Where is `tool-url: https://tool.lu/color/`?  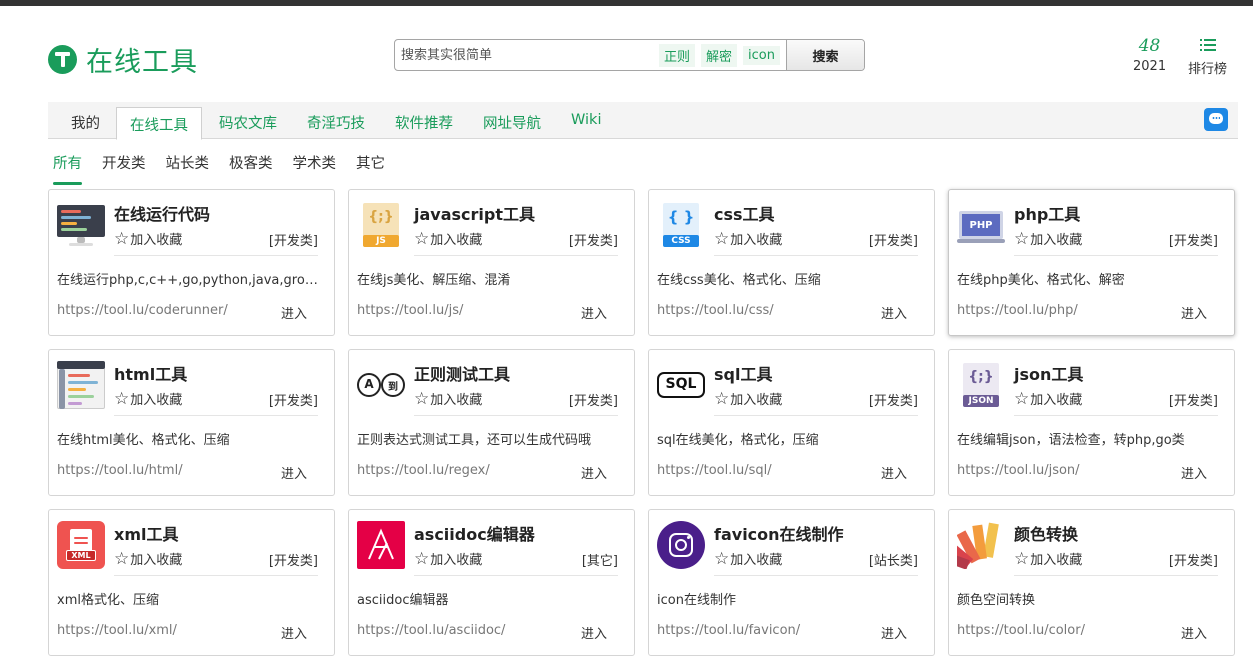
tool-url: https://tool.lu/color/ is located at coordinates (1021, 630).